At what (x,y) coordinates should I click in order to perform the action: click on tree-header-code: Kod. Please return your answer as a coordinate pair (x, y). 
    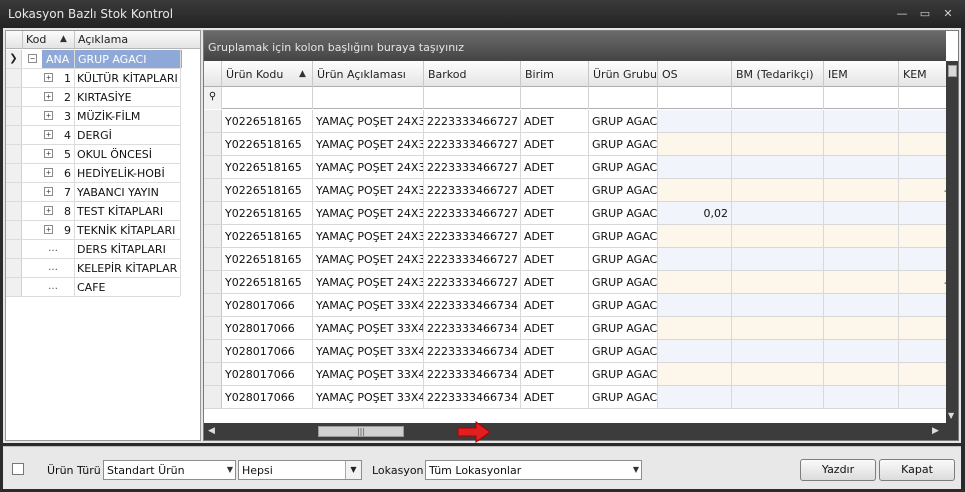
    Looking at the image, I should click on (36, 39).